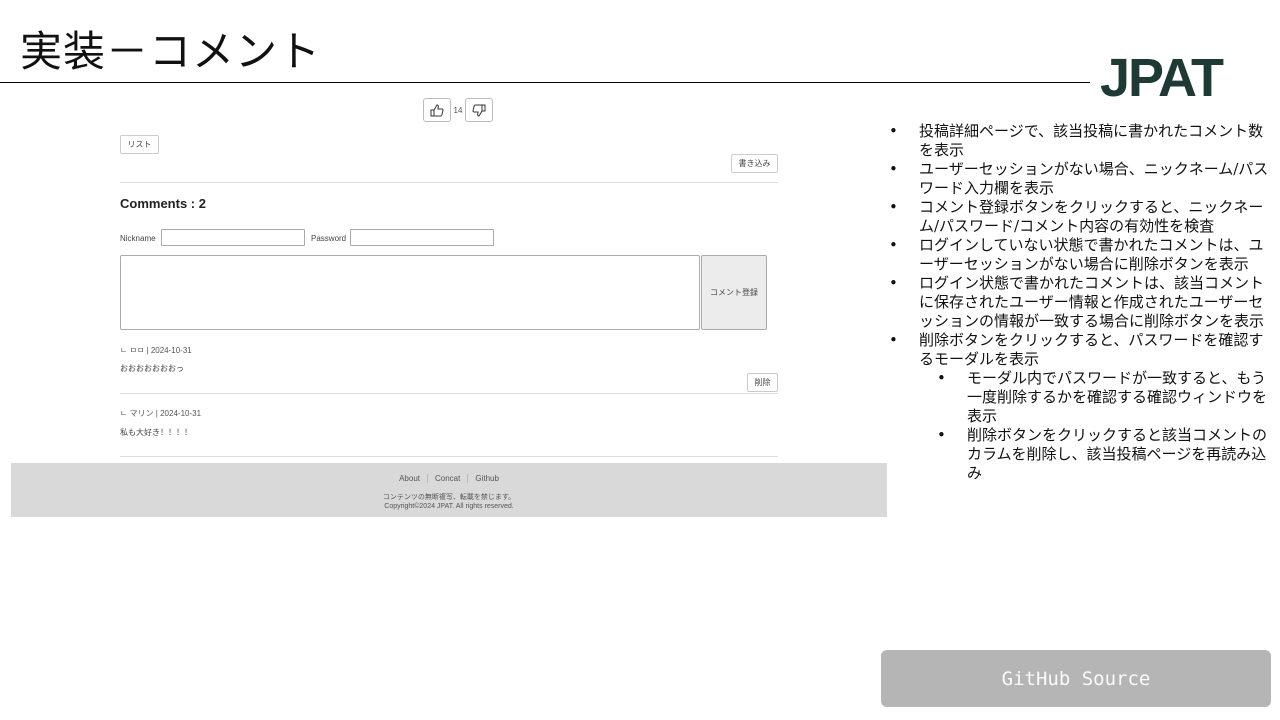 The height and width of the screenshot is (720, 1280). What do you see at coordinates (139, 144) in the screenshot?
I see `list-button: リスト` at bounding box center [139, 144].